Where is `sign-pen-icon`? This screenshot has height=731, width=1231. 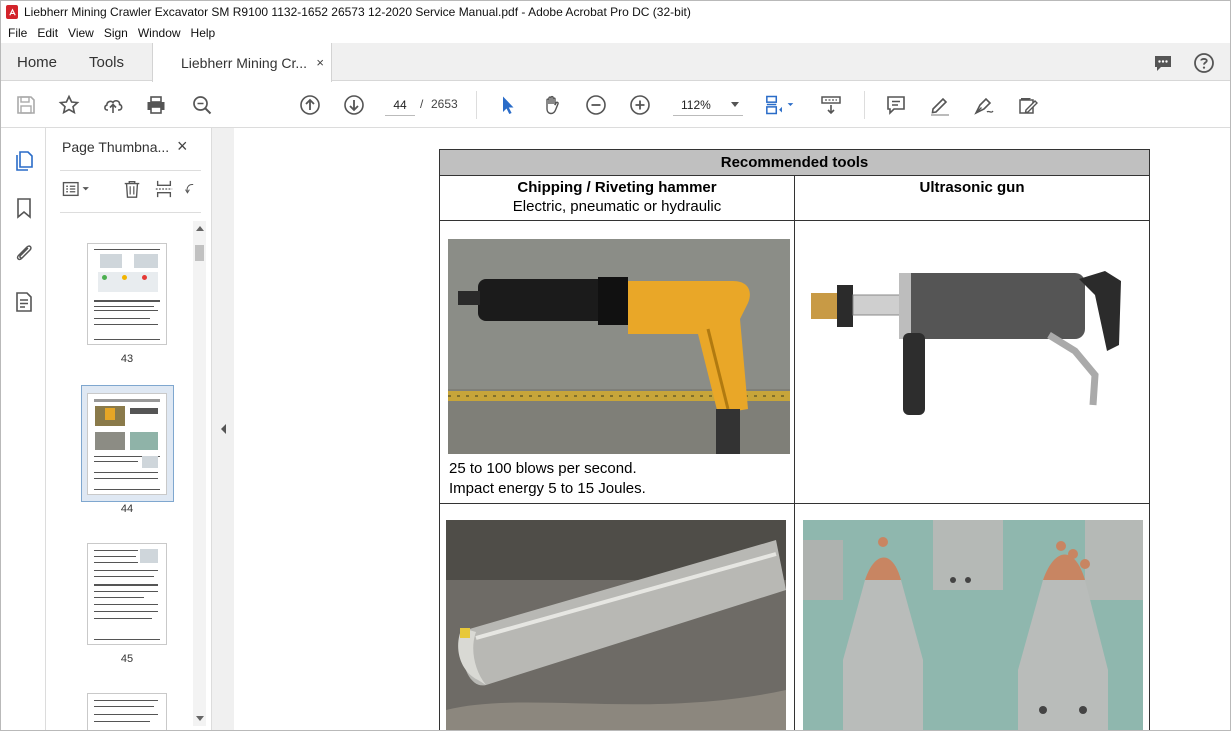
sign-pen-icon is located at coordinates (984, 105).